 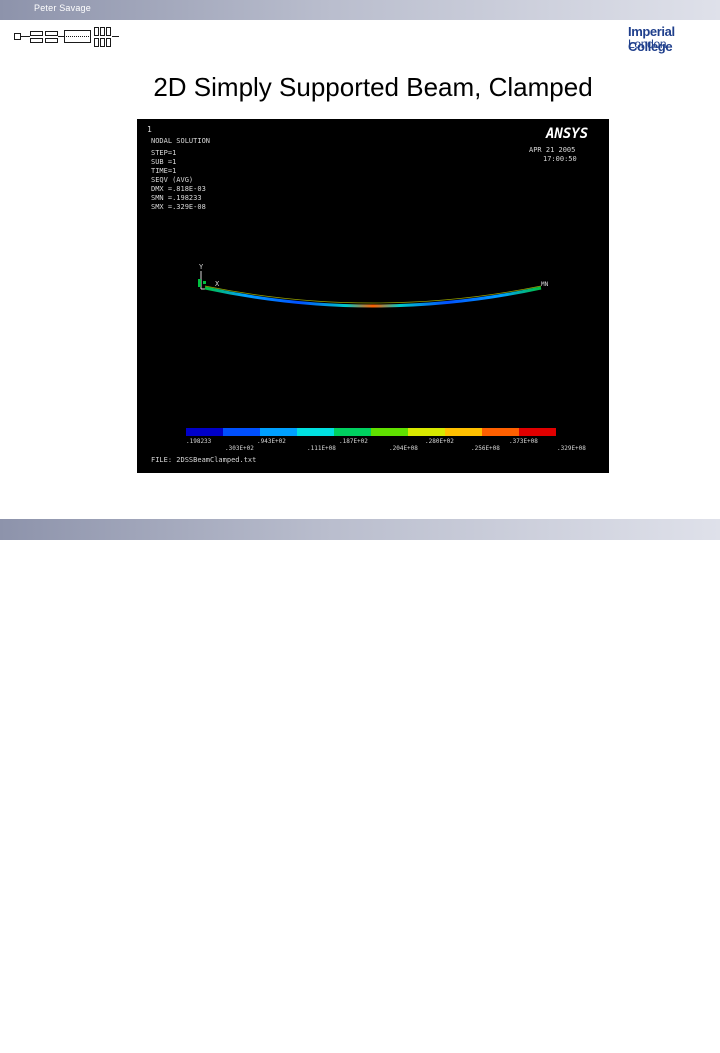 I want to click on footer-text: FETS_Mech_27_04_05, so click(x=111, y=1047).